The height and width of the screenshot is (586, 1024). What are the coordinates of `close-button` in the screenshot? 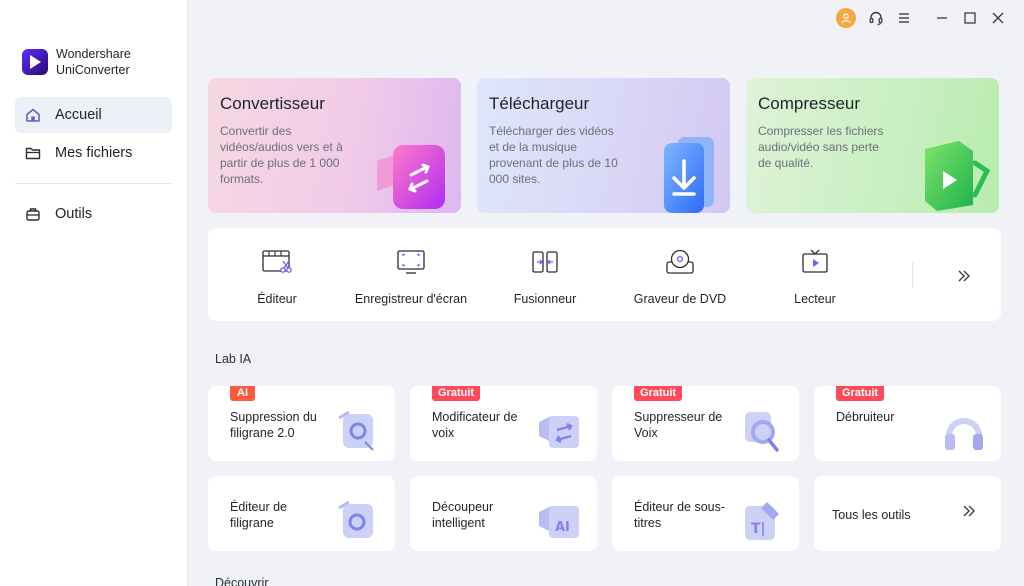 It's located at (998, 18).